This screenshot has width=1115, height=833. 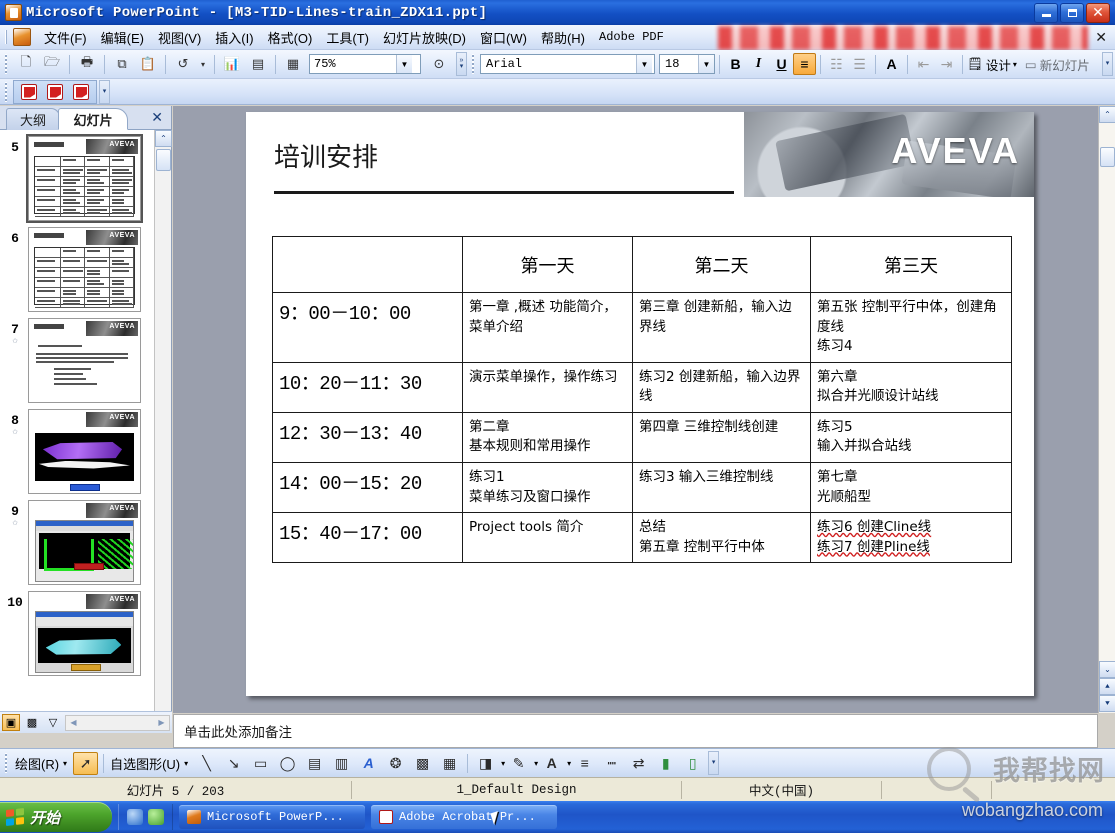 I want to click on help-icon: ⊙, so click(x=439, y=64).